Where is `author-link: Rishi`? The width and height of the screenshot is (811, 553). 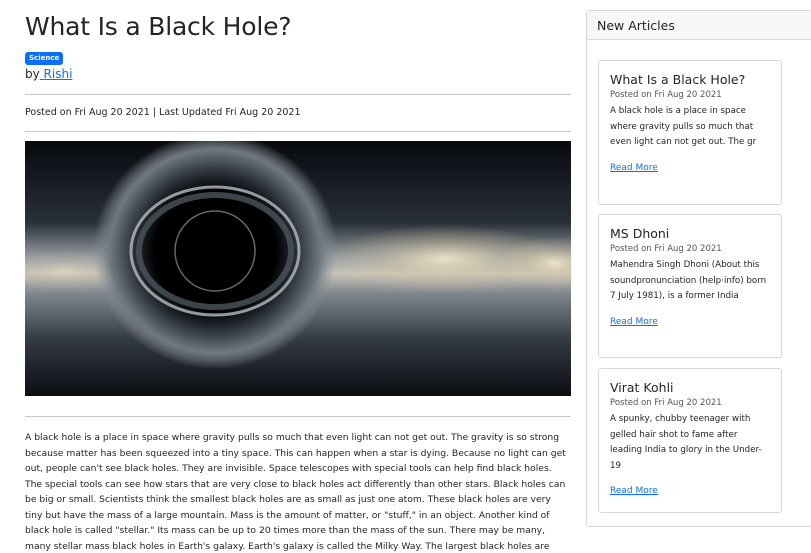 author-link: Rishi is located at coordinates (56, 74).